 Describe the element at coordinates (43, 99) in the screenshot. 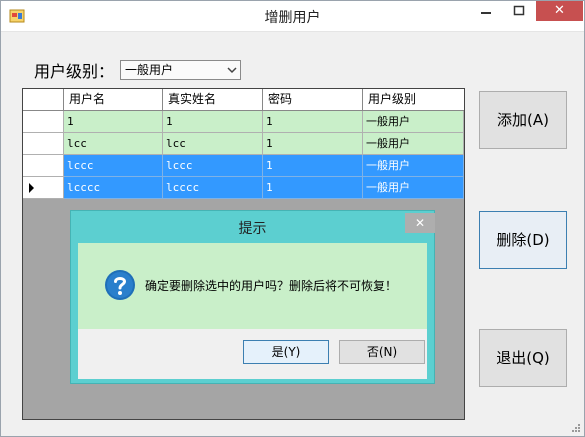

I see `corner-header` at that location.